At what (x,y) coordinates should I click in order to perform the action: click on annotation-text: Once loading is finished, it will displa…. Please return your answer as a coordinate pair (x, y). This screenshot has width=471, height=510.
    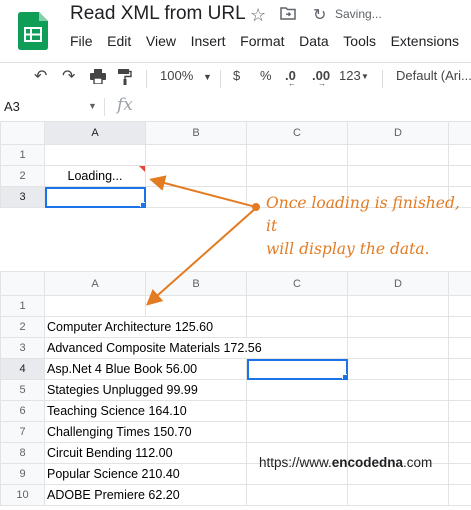
    Looking at the image, I should click on (368, 226).